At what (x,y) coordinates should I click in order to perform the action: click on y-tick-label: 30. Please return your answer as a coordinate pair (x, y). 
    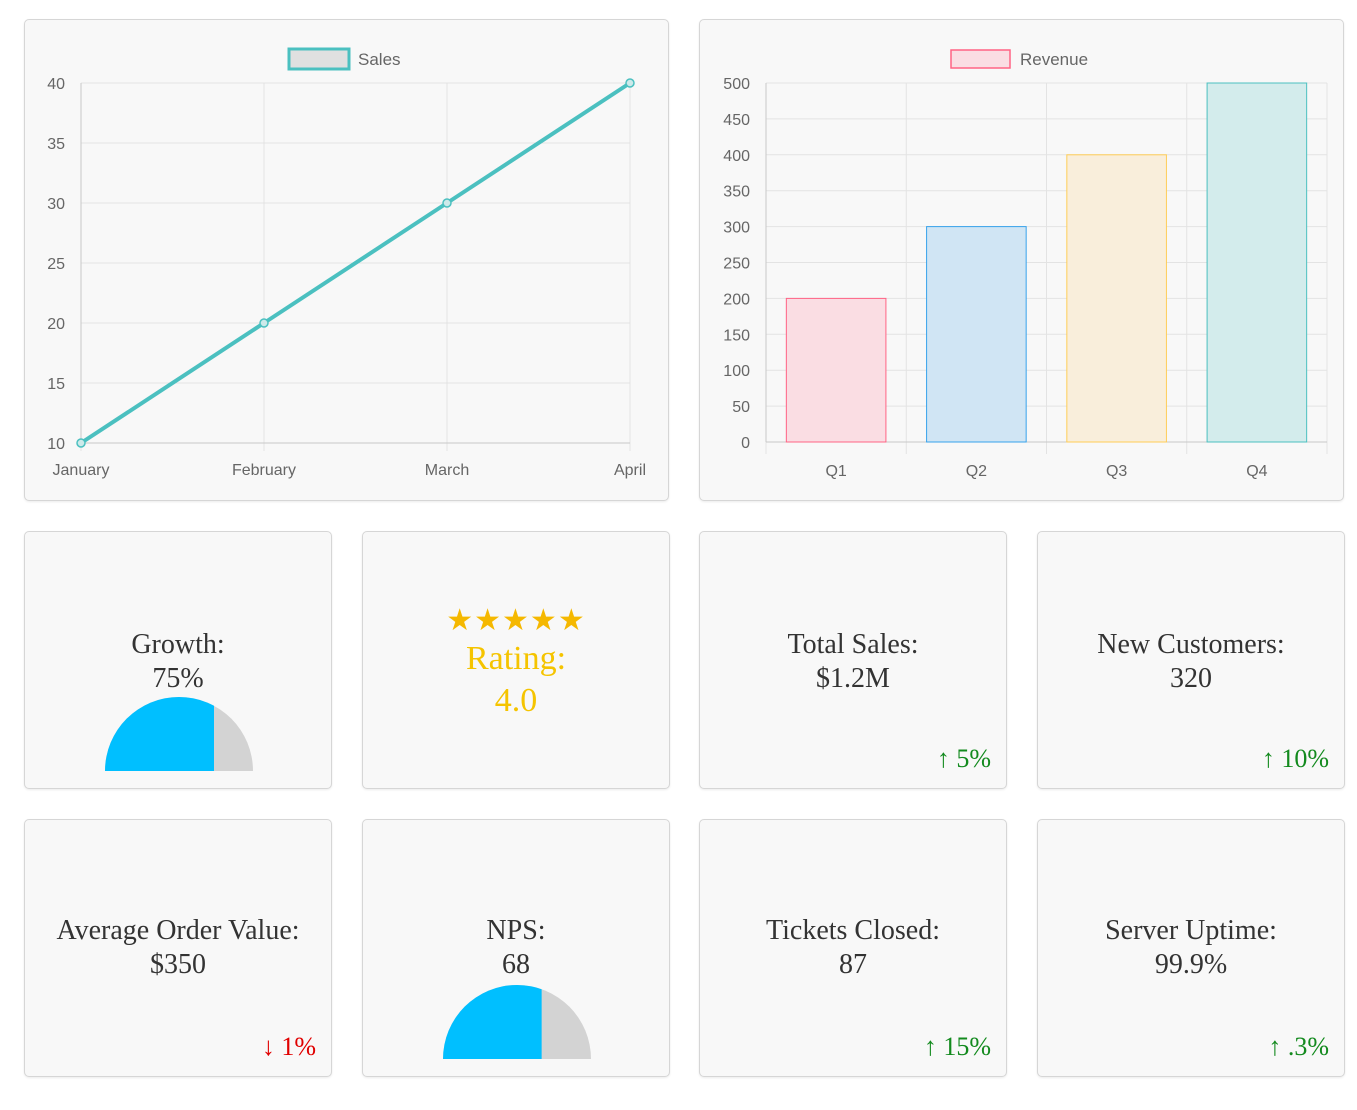
    Looking at the image, I should click on (56, 204).